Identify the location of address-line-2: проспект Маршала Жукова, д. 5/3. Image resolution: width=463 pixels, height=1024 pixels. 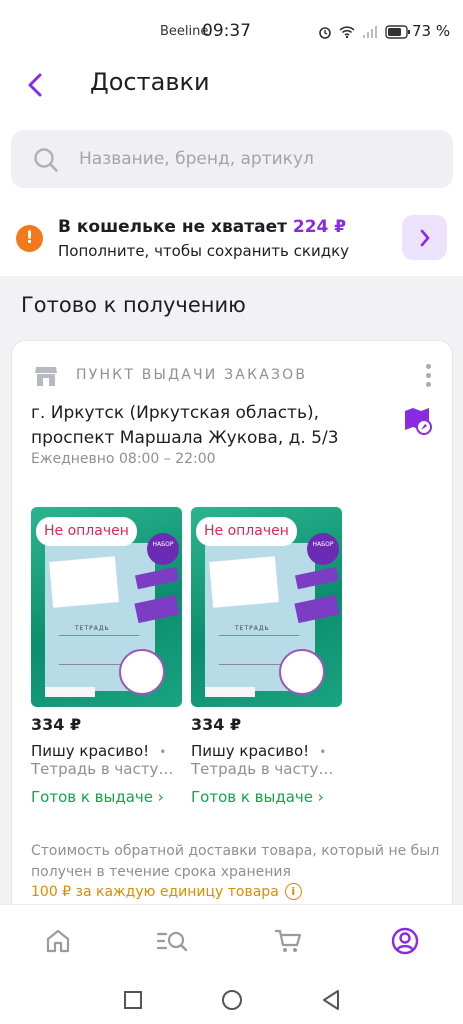
(185, 438).